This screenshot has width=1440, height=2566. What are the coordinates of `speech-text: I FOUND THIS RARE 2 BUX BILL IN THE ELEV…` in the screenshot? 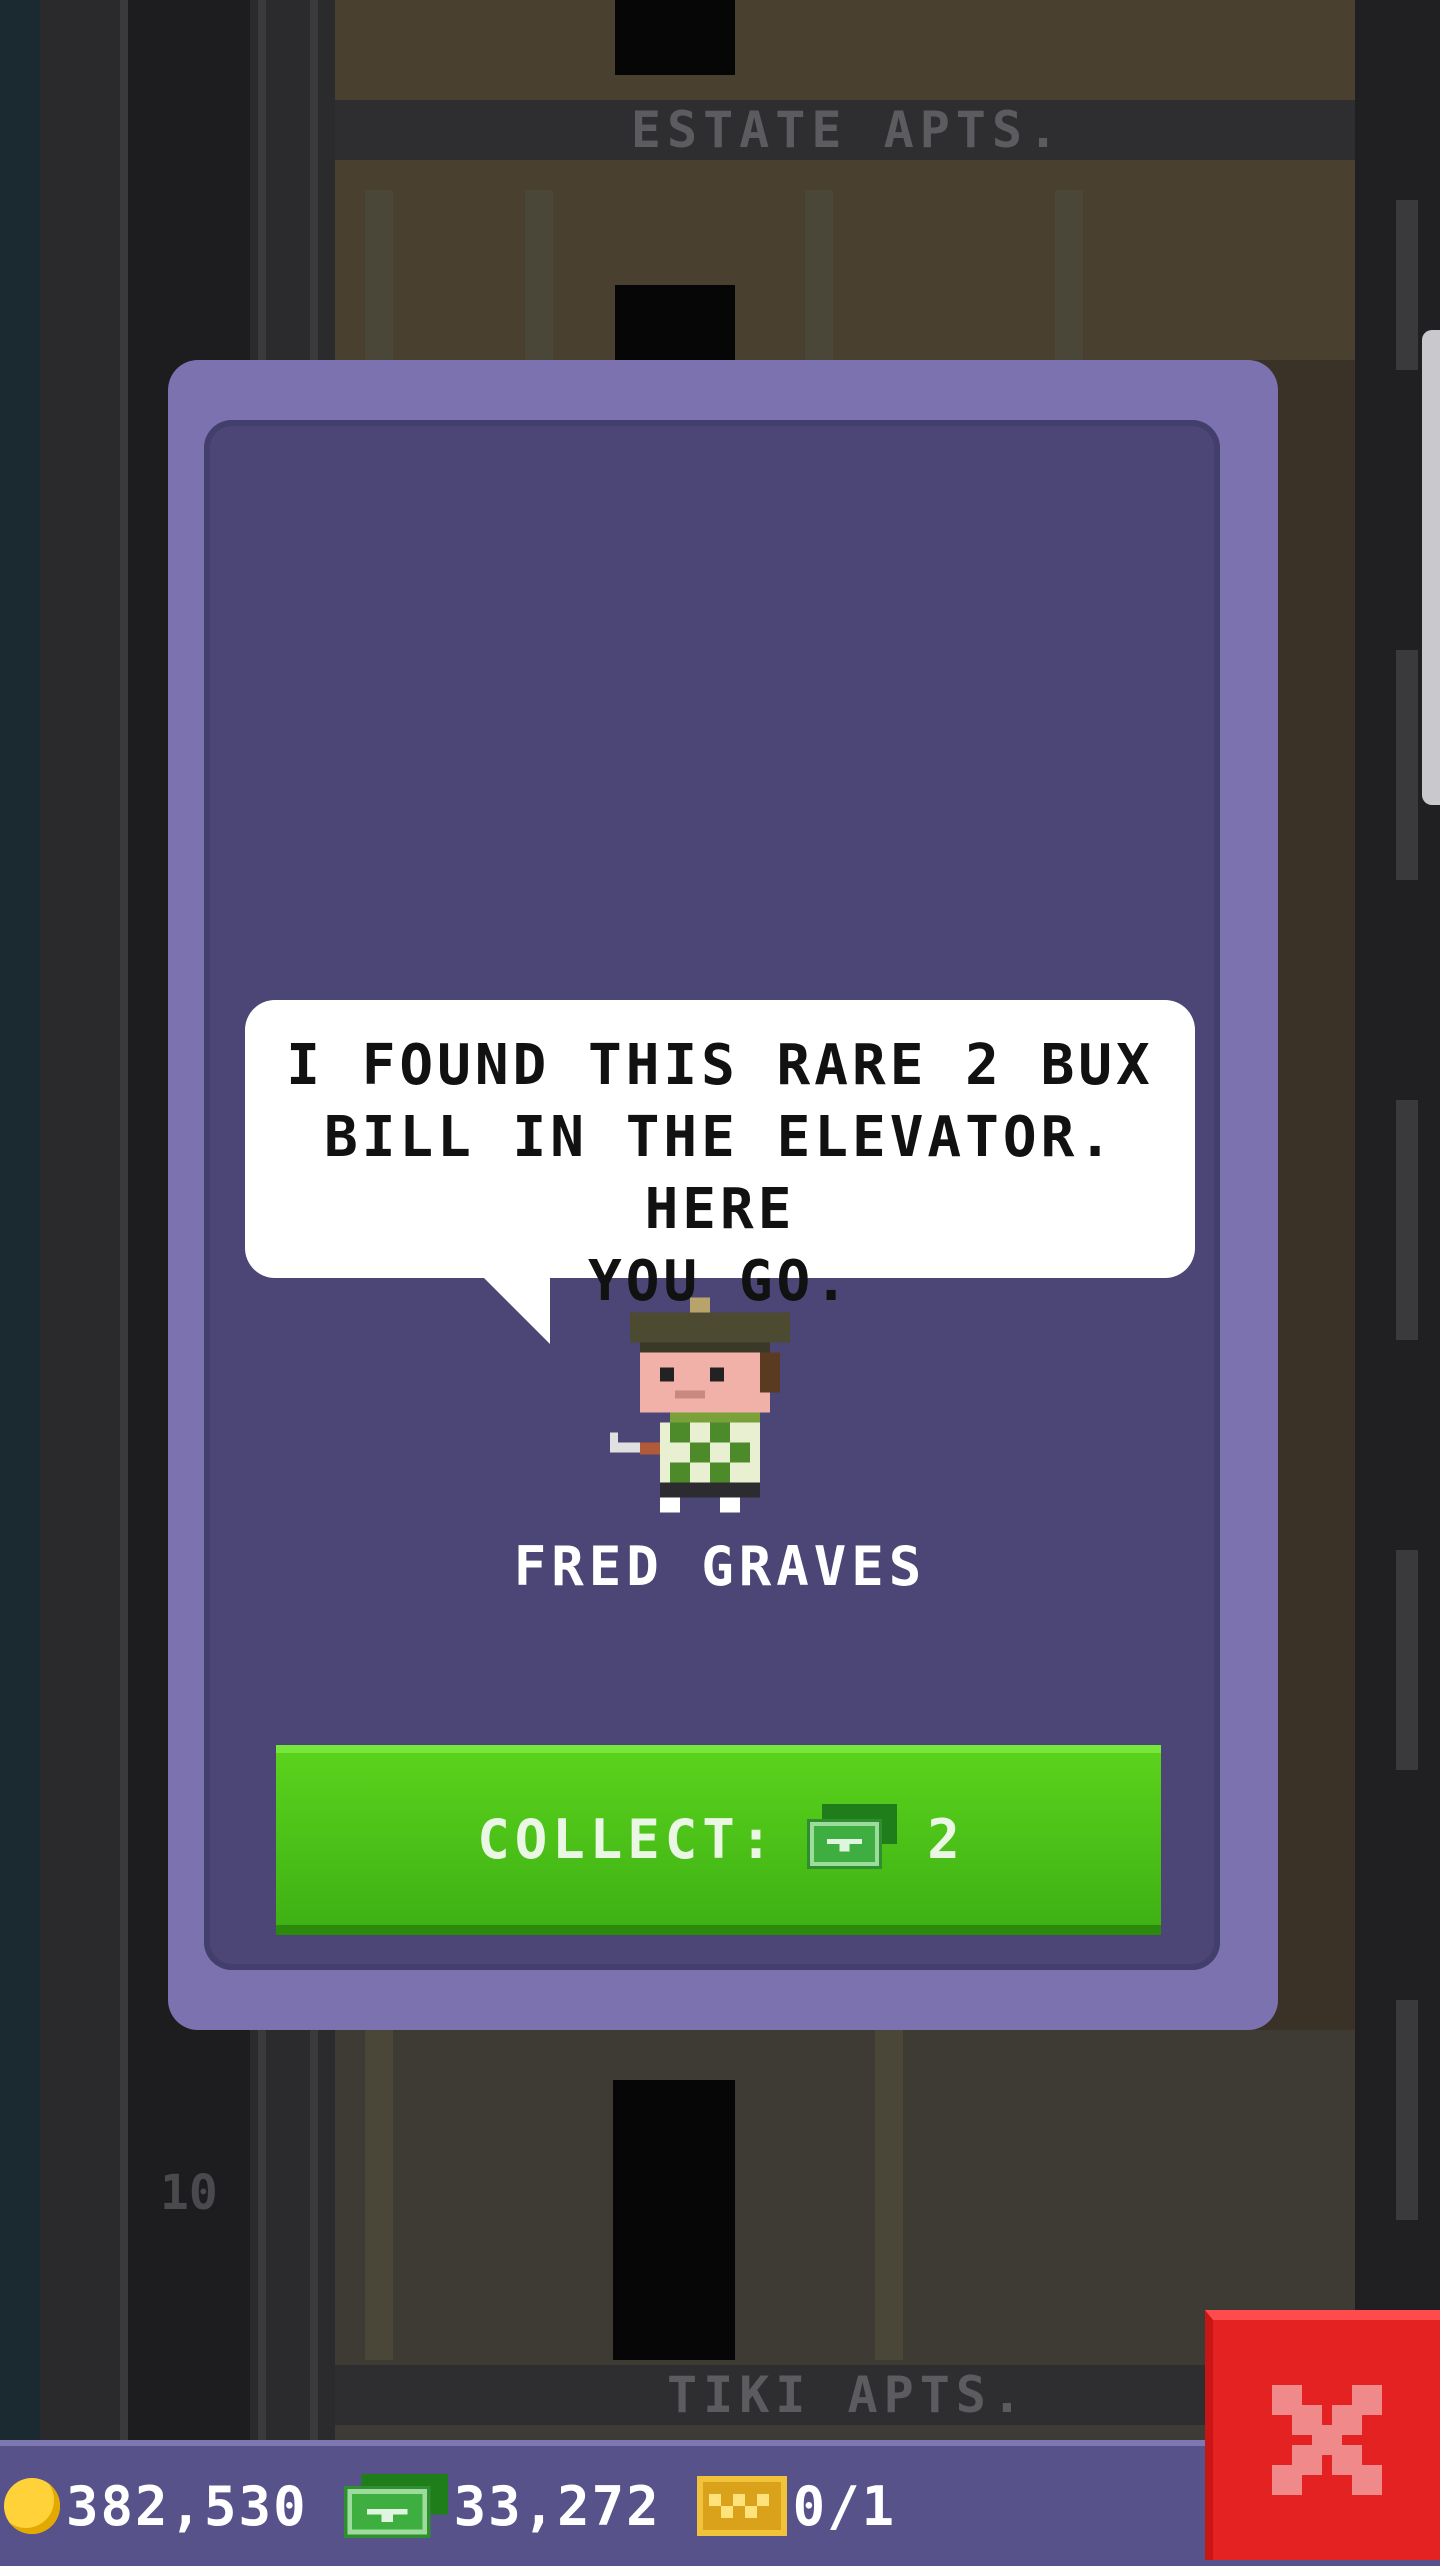 It's located at (720, 1173).